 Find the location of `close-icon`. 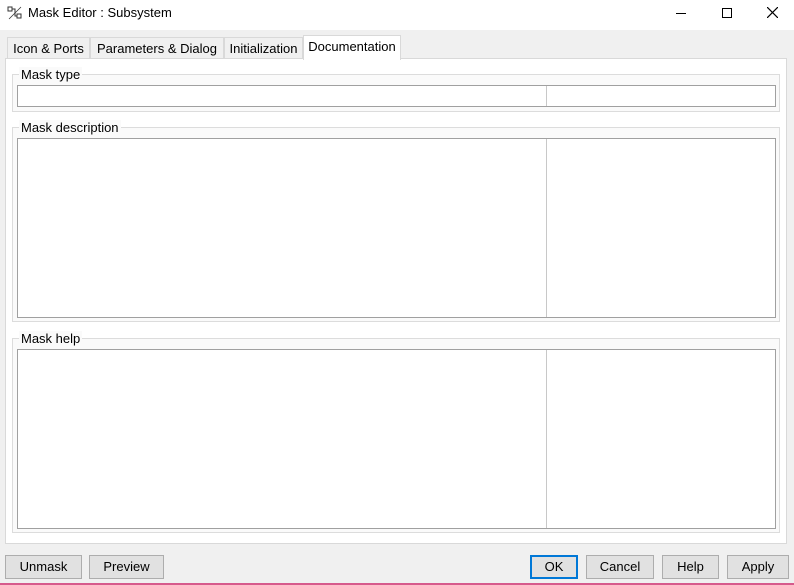

close-icon is located at coordinates (772, 13).